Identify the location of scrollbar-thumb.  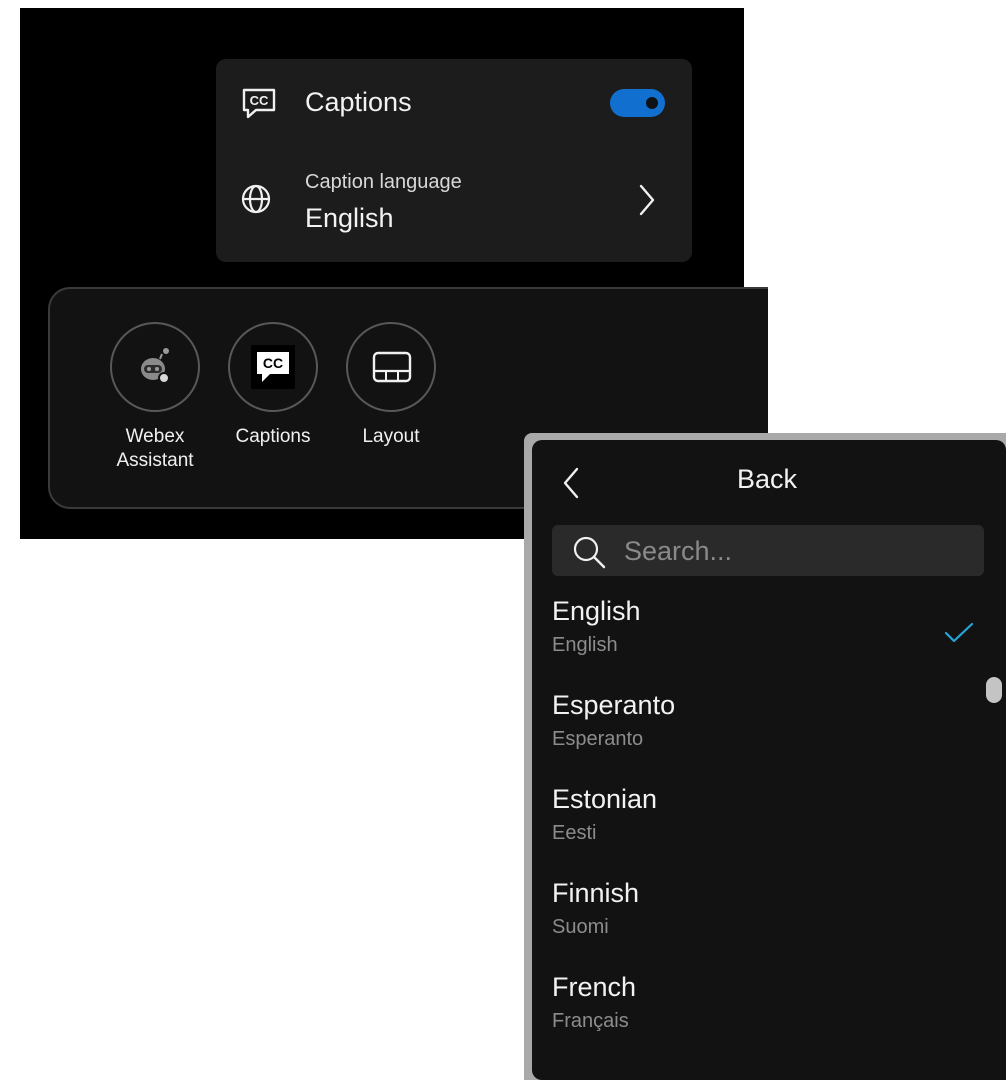
(994, 690).